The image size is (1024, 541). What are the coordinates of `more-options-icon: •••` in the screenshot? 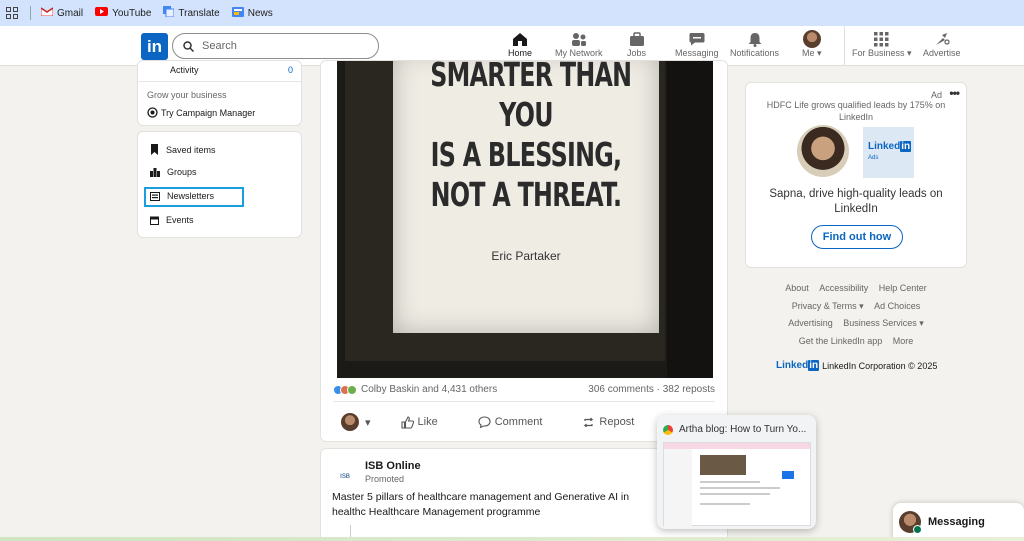 It's located at (954, 93).